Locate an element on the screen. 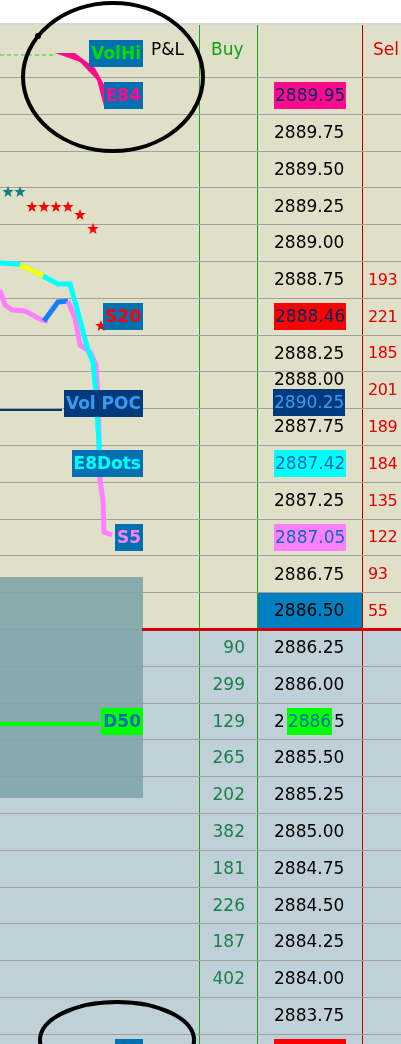 Image resolution: width=401 pixels, height=1044 pixels. price-text: 2885.00 is located at coordinates (309, 832).